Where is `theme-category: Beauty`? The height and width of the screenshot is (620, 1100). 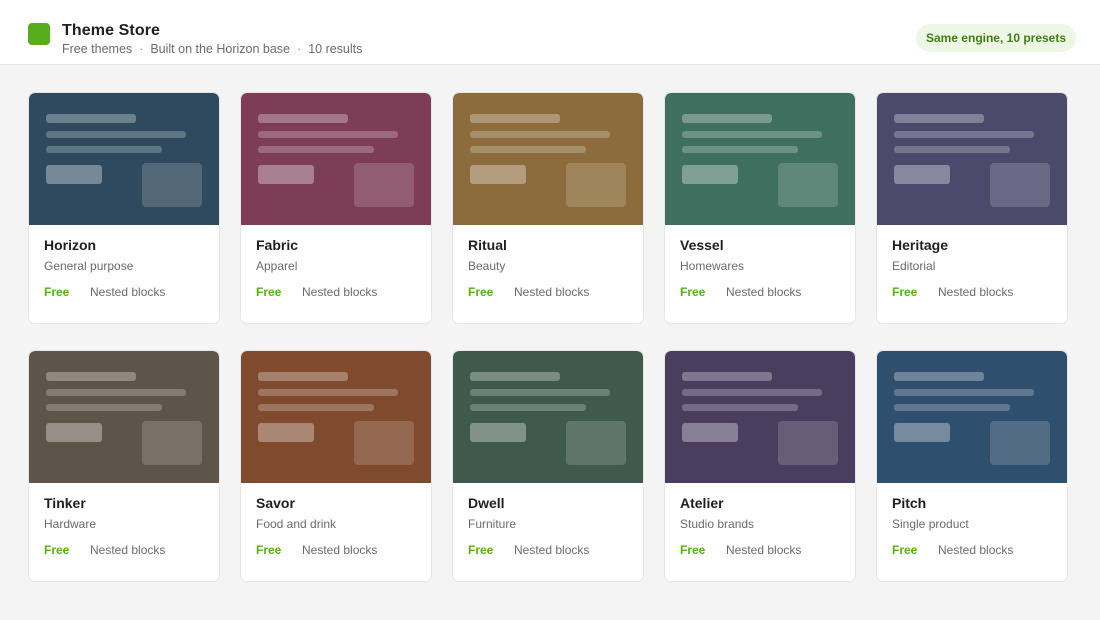
theme-category: Beauty is located at coordinates (487, 266).